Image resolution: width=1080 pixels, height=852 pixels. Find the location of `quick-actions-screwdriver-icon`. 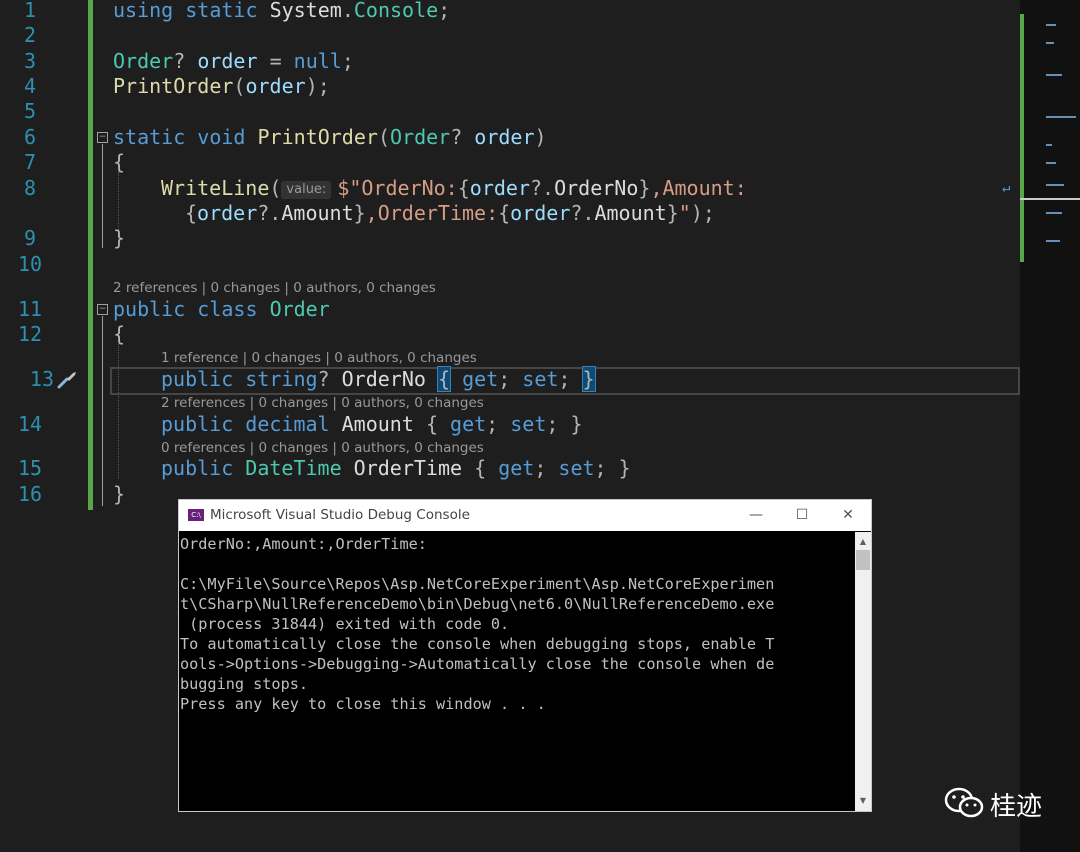

quick-actions-screwdriver-icon is located at coordinates (67, 379).